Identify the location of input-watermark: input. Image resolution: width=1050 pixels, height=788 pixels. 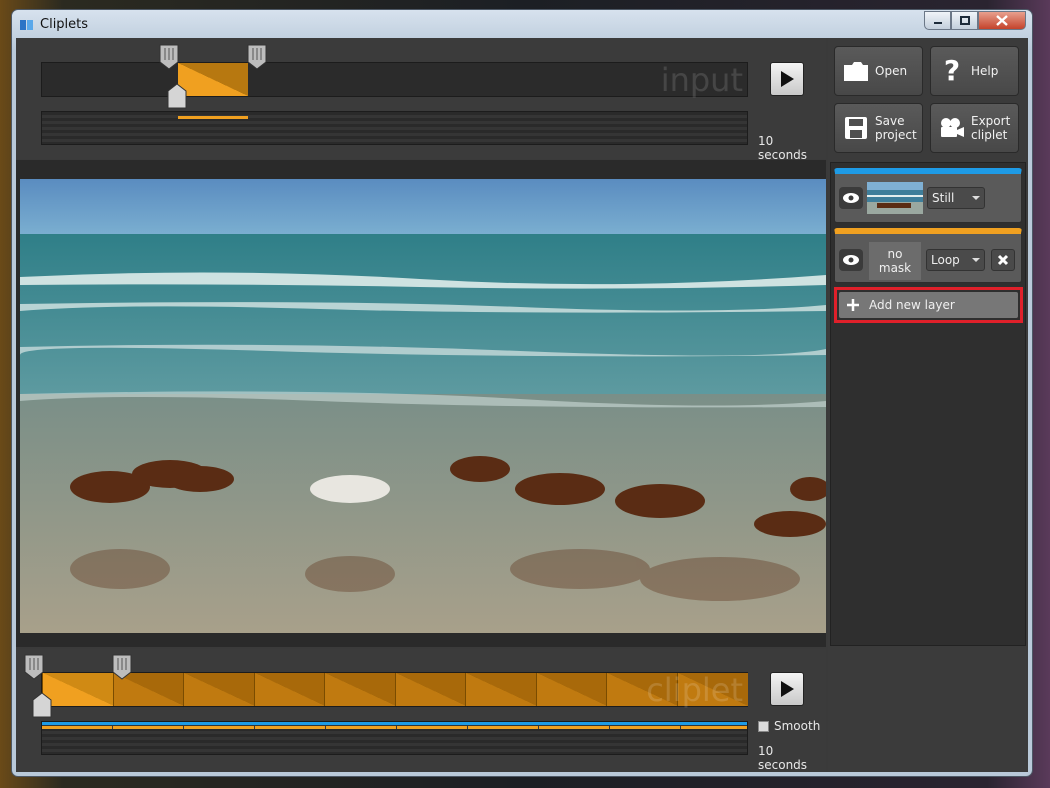
(701, 80).